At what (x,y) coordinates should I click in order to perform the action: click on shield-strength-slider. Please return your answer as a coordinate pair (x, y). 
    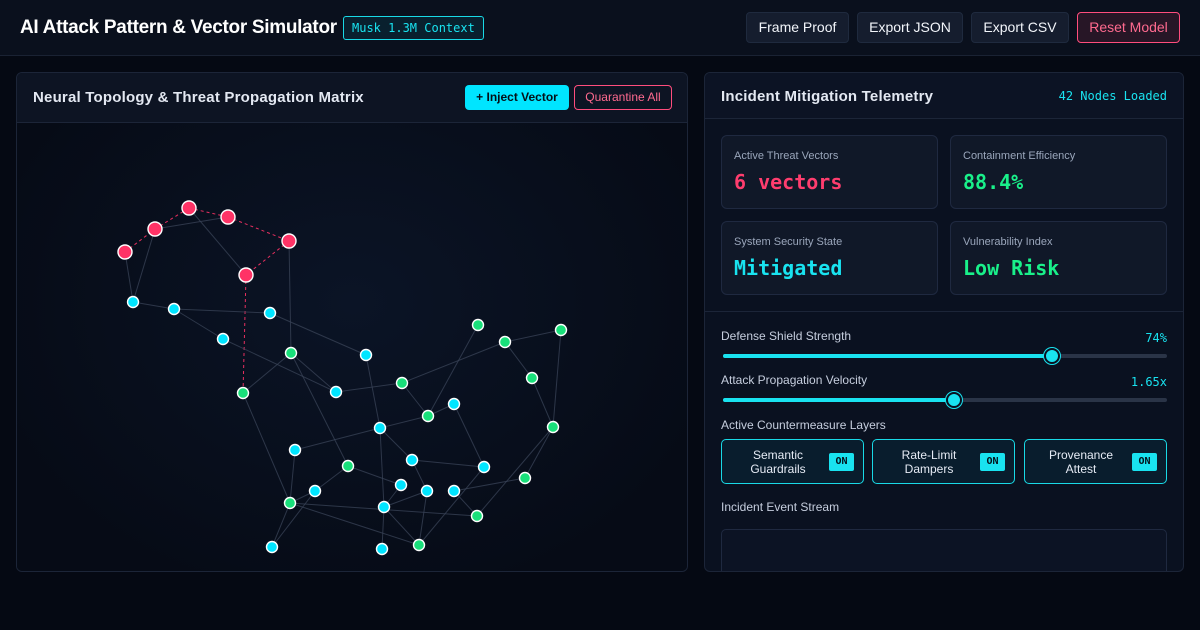
    Looking at the image, I should click on (945, 356).